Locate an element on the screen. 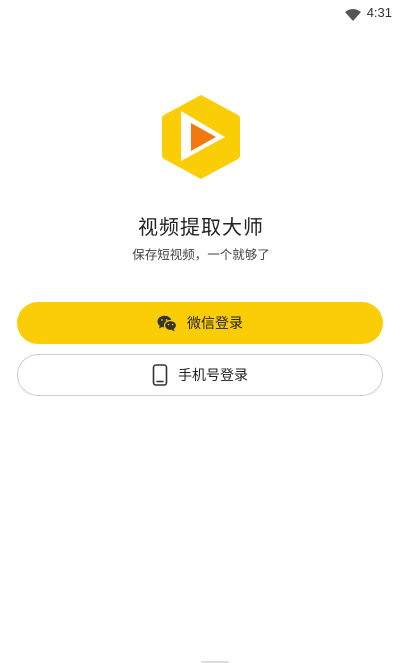 This screenshot has height=663, width=402. wechat-icon is located at coordinates (167, 323).